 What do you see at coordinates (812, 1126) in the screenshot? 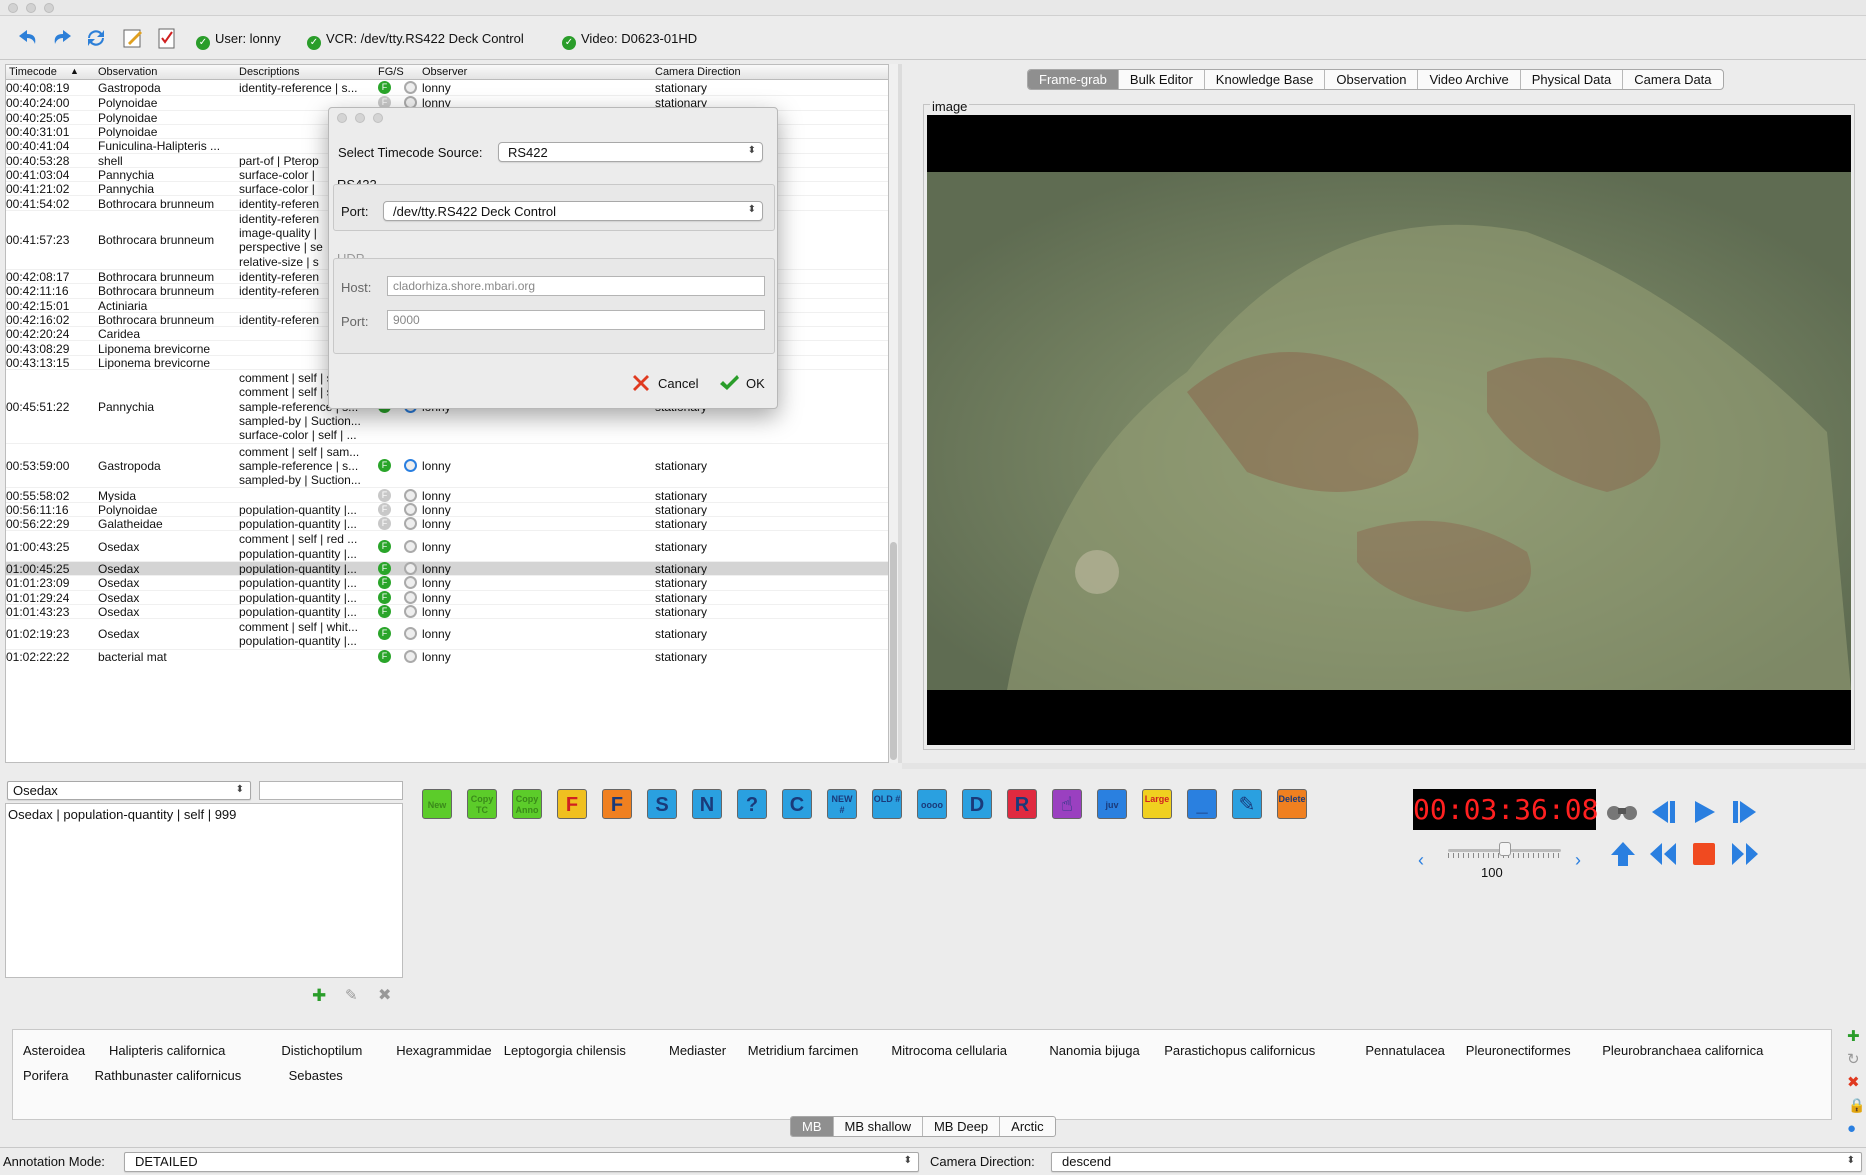
I see `kb-tab-mb: MB` at bounding box center [812, 1126].